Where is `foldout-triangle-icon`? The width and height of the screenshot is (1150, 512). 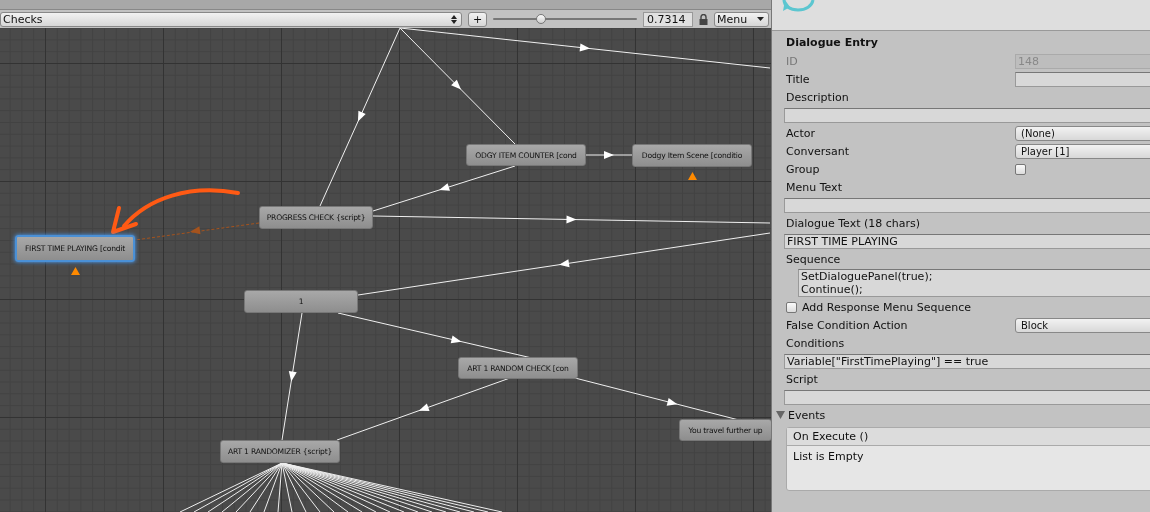
foldout-triangle-icon is located at coordinates (780, 415).